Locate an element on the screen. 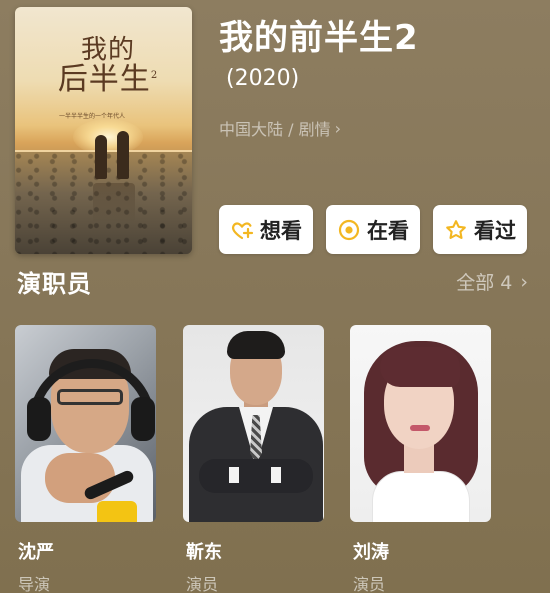 This screenshot has width=550, height=593. cast-name: 沈严 is located at coordinates (36, 552).